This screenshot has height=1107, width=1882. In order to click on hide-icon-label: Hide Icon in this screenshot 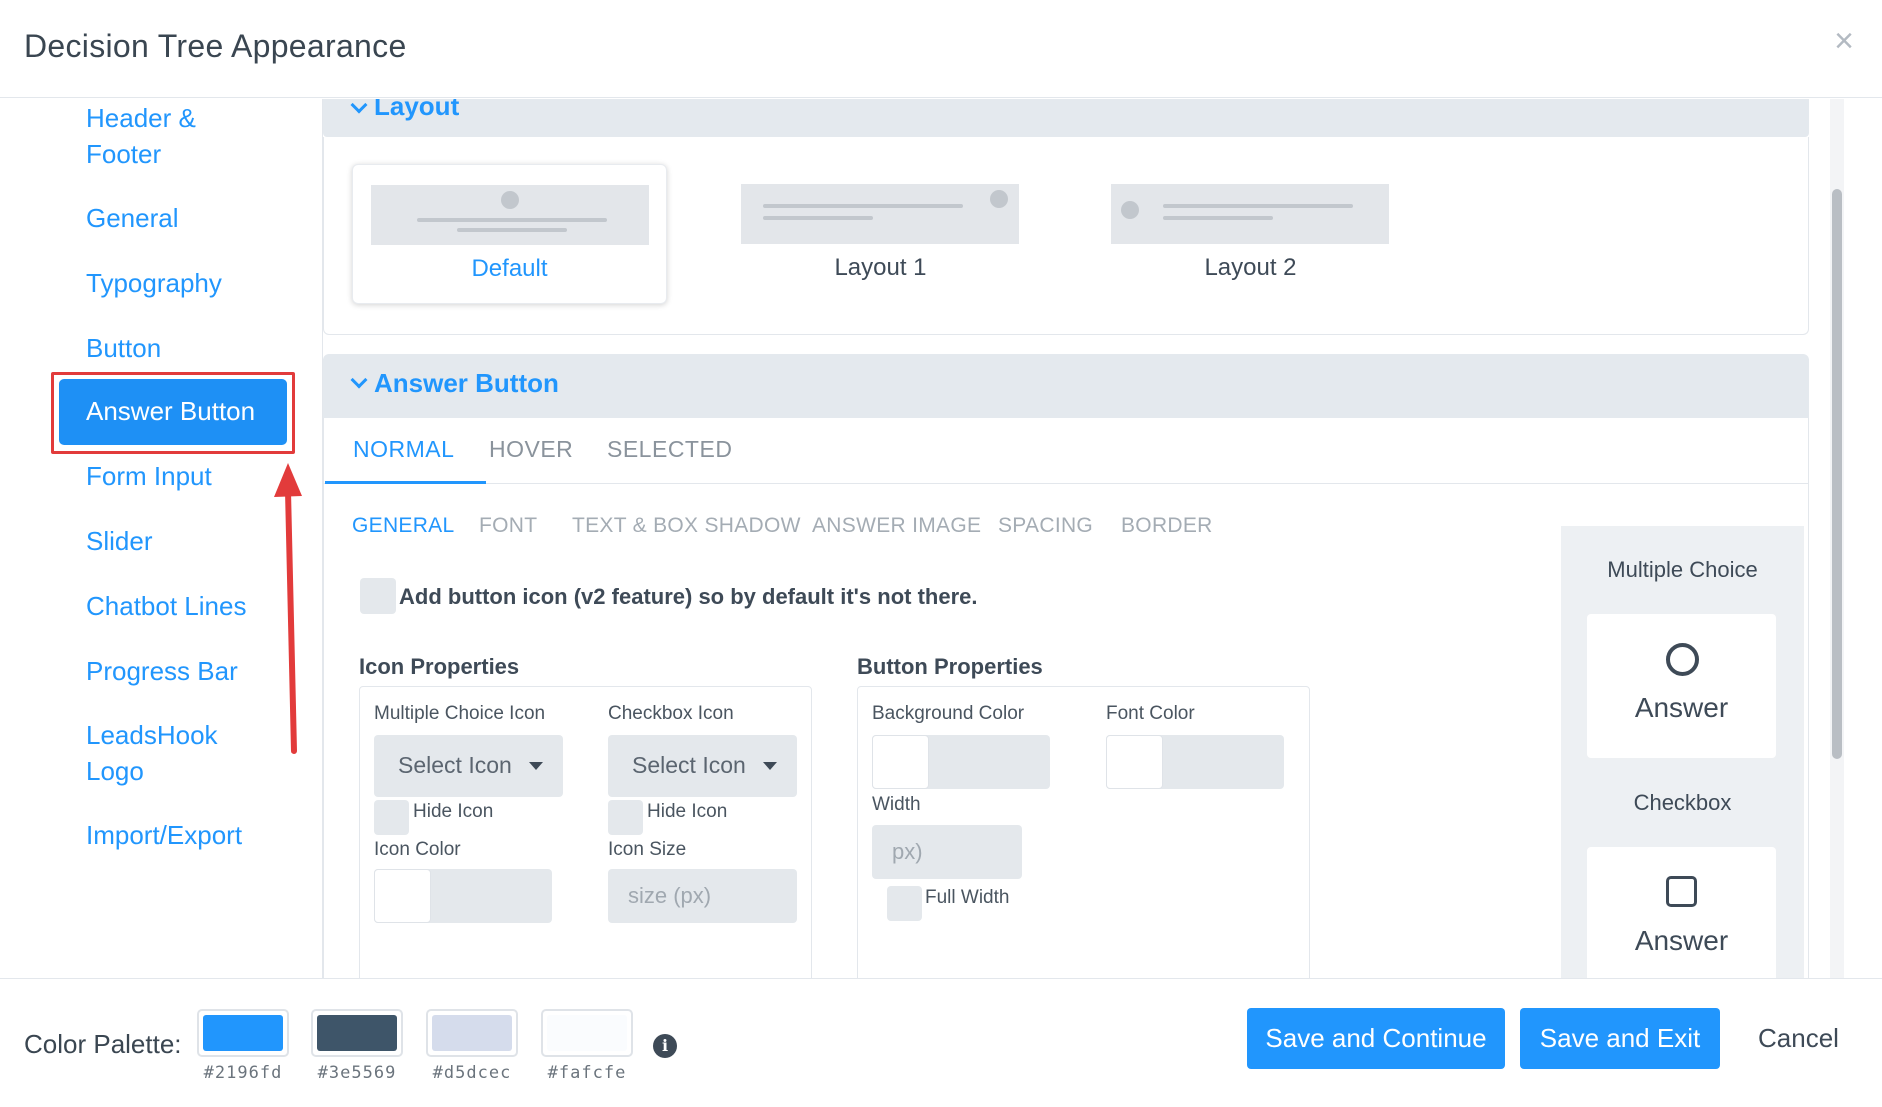, I will do `click(687, 811)`.